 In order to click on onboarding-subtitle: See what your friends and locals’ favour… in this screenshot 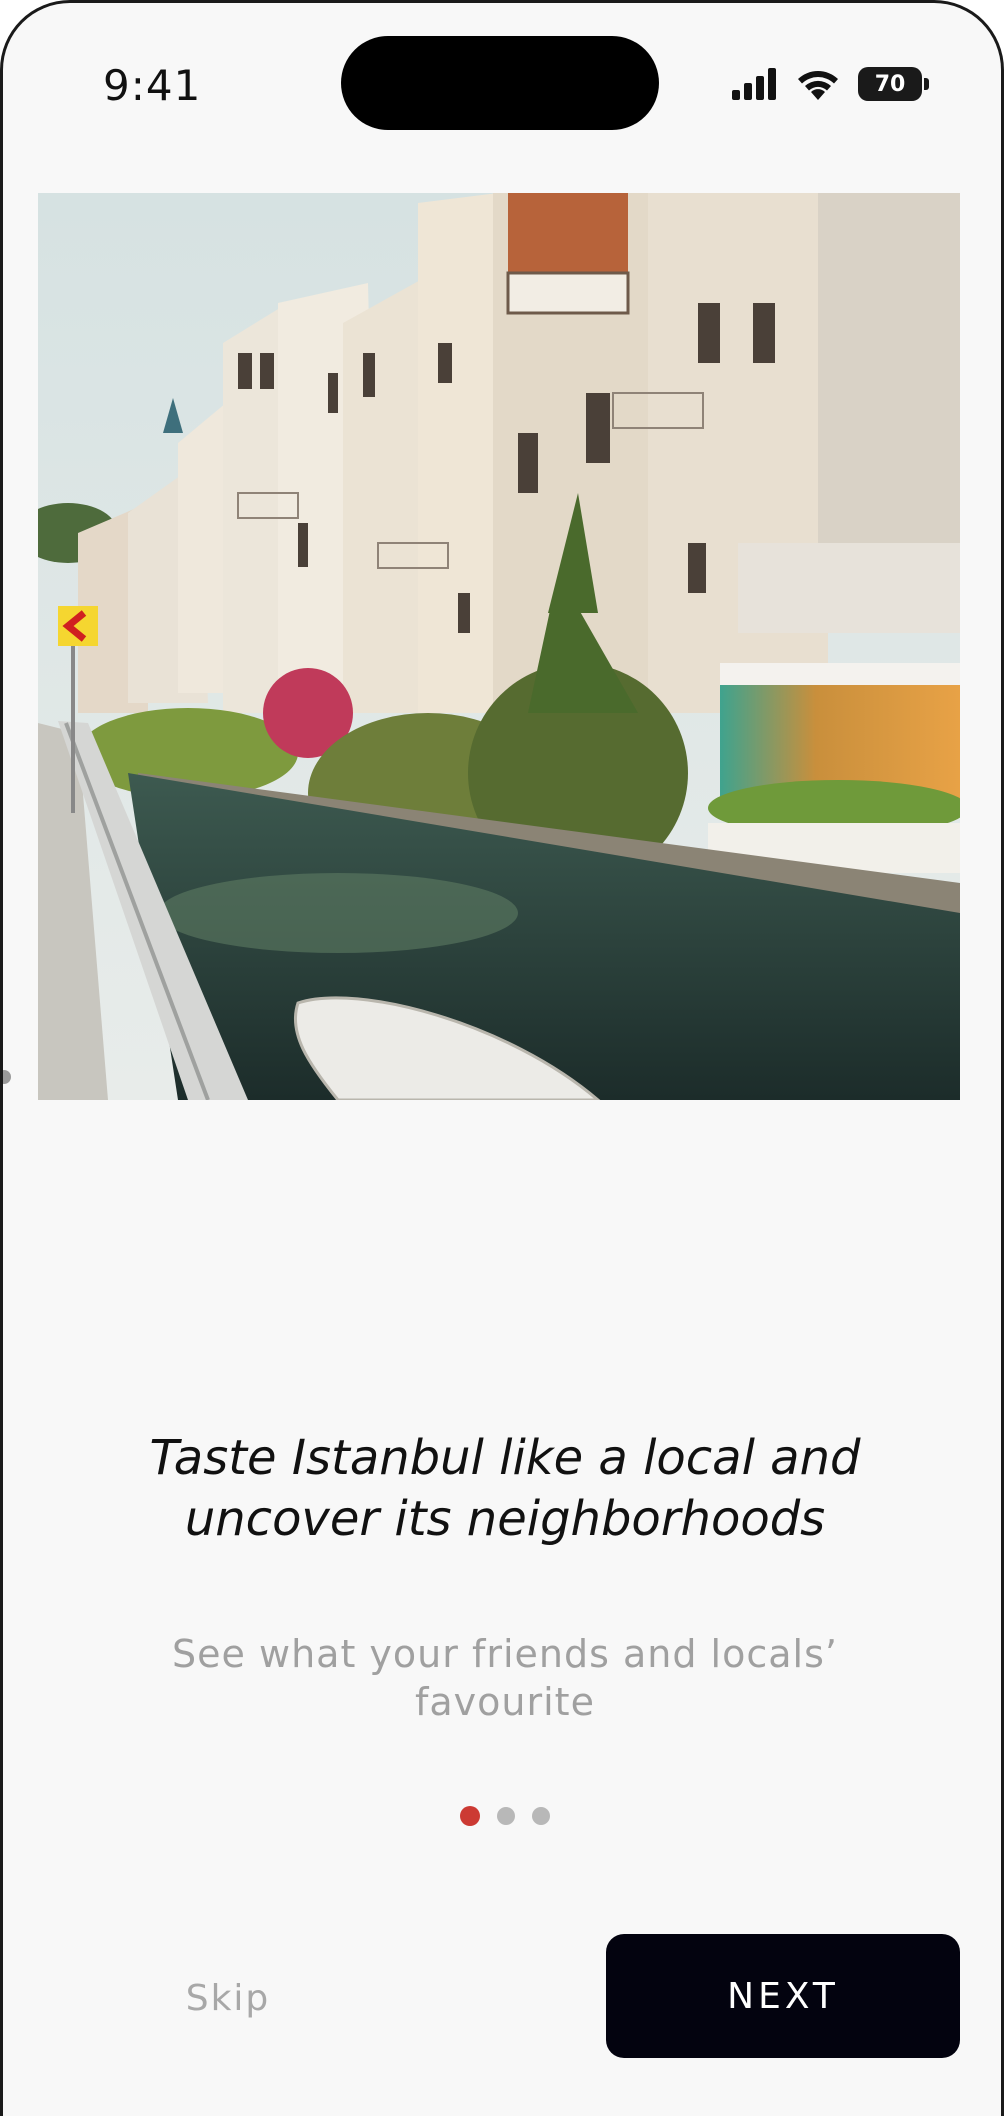, I will do `click(505, 1678)`.